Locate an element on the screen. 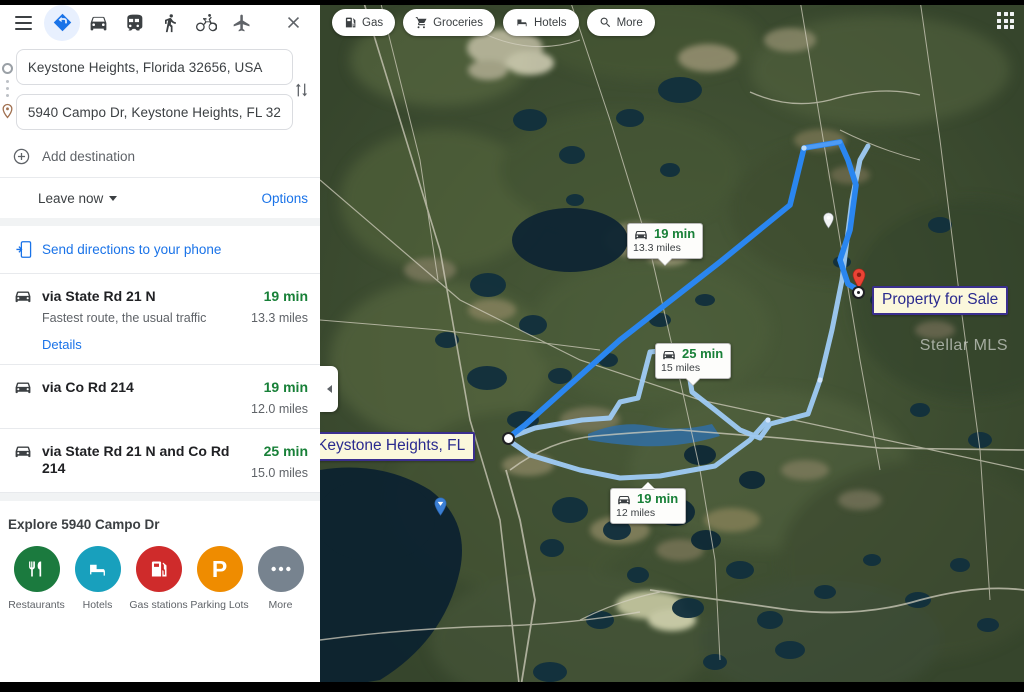 This screenshot has height=692, width=1024. poi-pin-streib-construction is located at coordinates (828, 223).